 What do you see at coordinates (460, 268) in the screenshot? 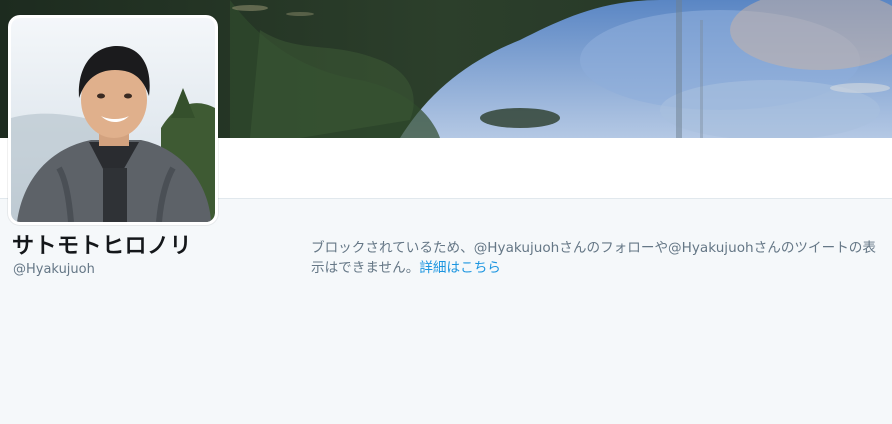
I see `learn-more-link: 詳細はこちら` at bounding box center [460, 268].